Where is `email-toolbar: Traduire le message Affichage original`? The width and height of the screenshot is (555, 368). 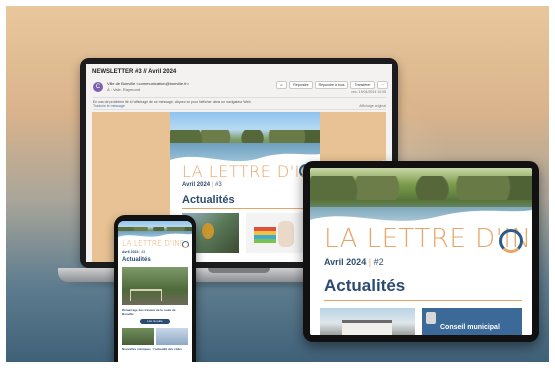
email-toolbar: Traduire le message Affichage original is located at coordinates (239, 107).